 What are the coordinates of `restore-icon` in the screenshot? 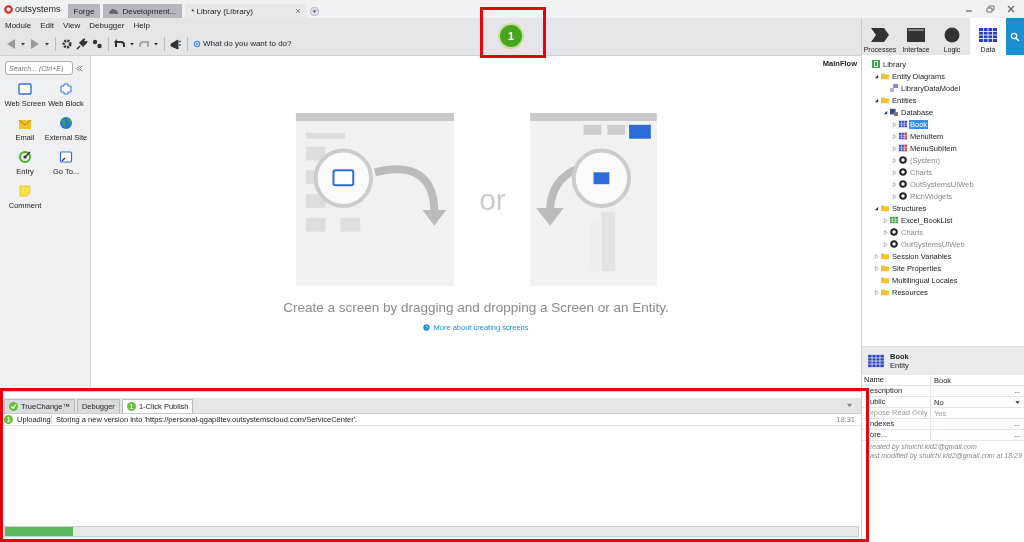 It's located at (990, 9).